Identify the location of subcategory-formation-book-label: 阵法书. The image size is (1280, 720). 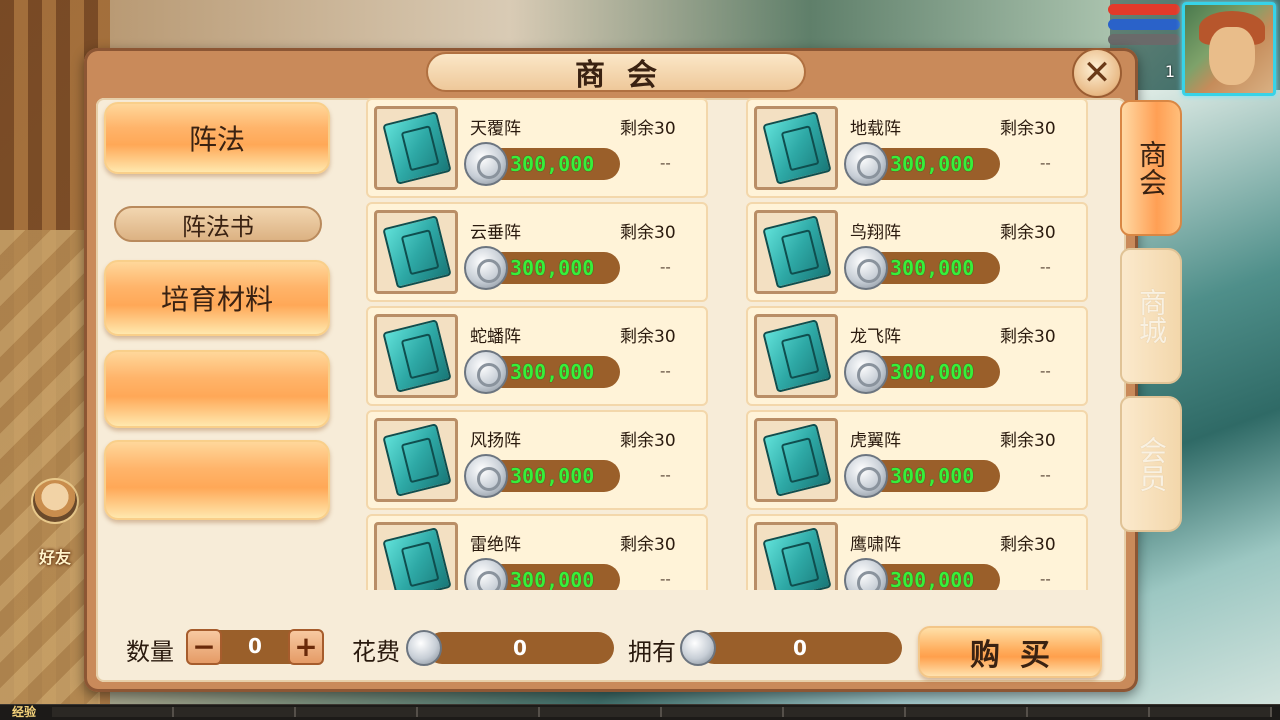
(218, 226).